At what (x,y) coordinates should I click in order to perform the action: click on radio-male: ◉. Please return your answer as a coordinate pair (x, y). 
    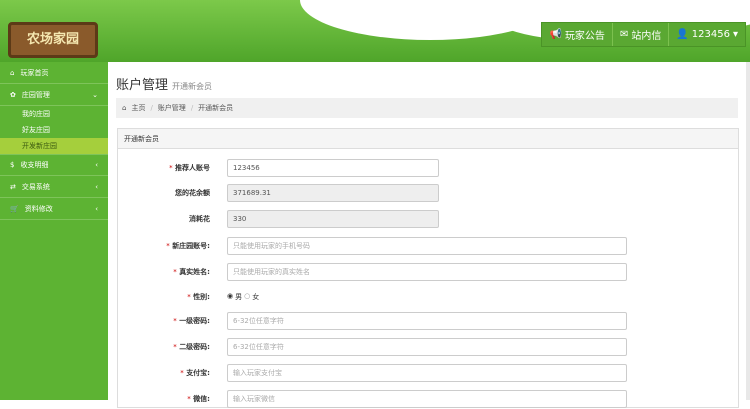
    Looking at the image, I should click on (230, 297).